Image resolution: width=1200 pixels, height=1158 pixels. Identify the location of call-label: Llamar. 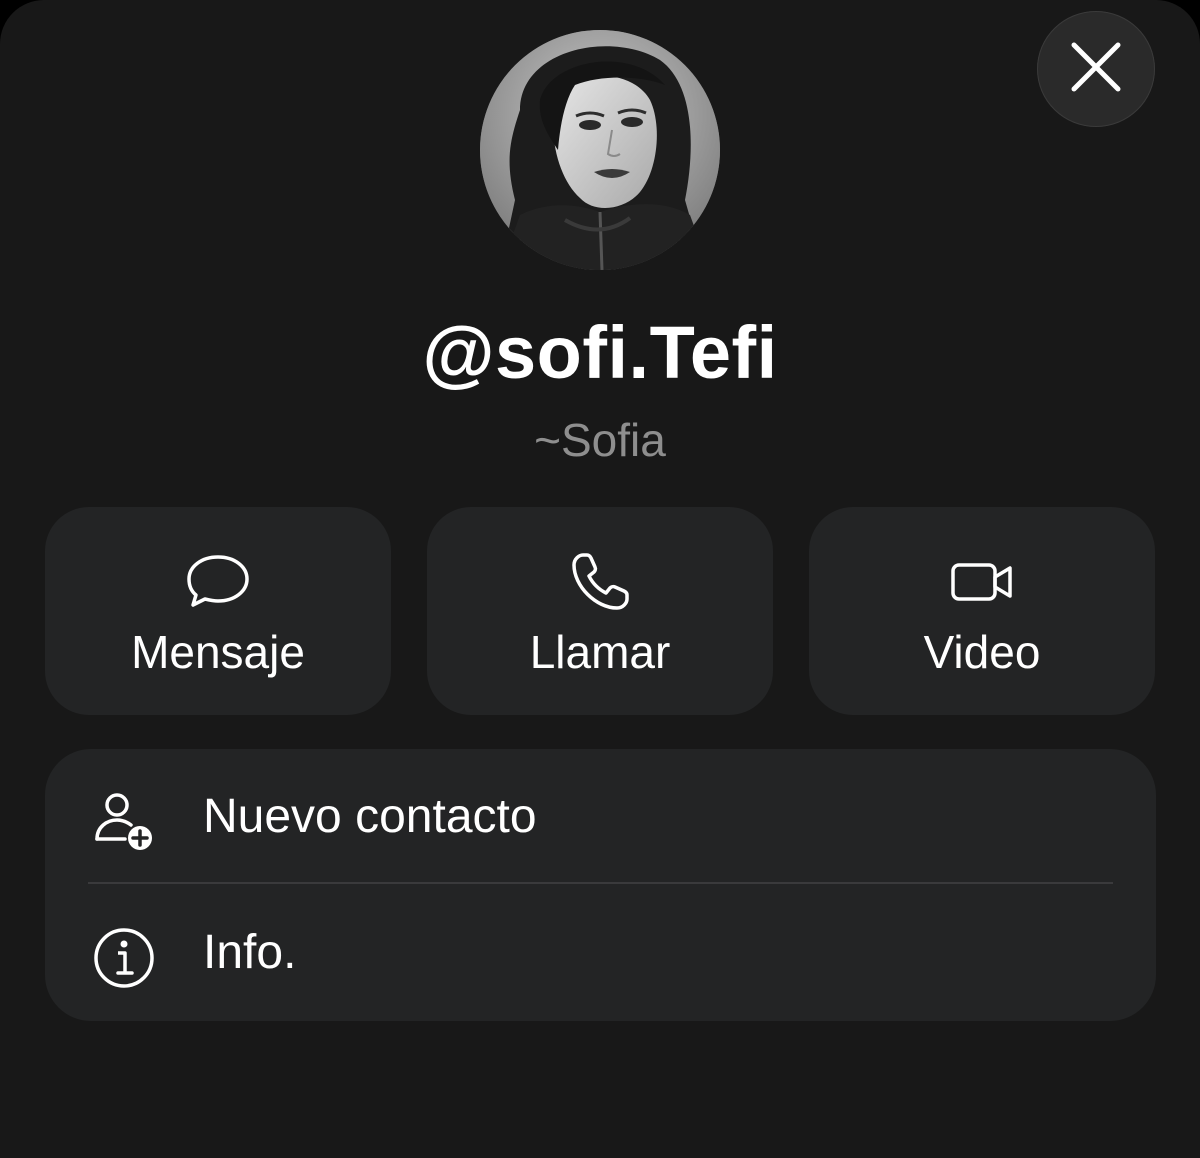
(600, 652).